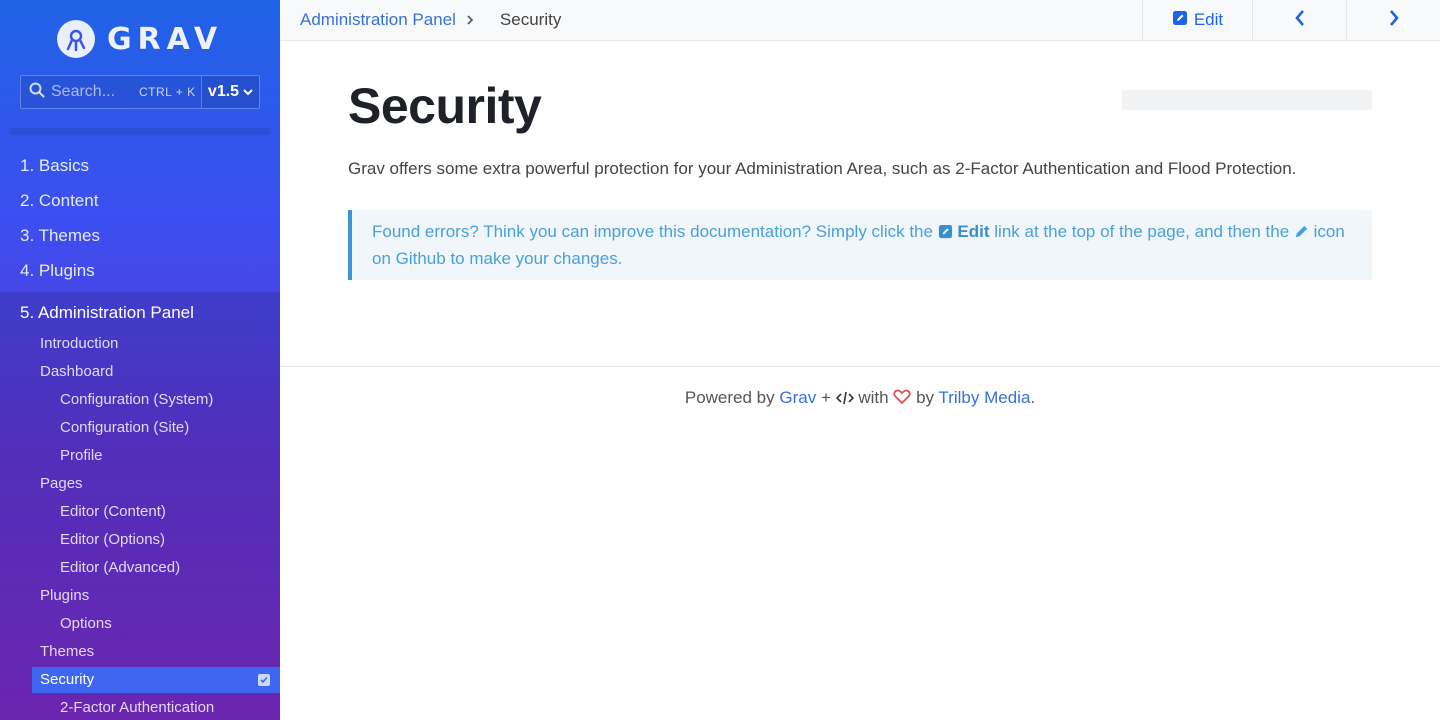 The image size is (1440, 720). What do you see at coordinates (140, 707) in the screenshot?
I see `sidebar-item-2fa: 2-Factor Authentication` at bounding box center [140, 707].